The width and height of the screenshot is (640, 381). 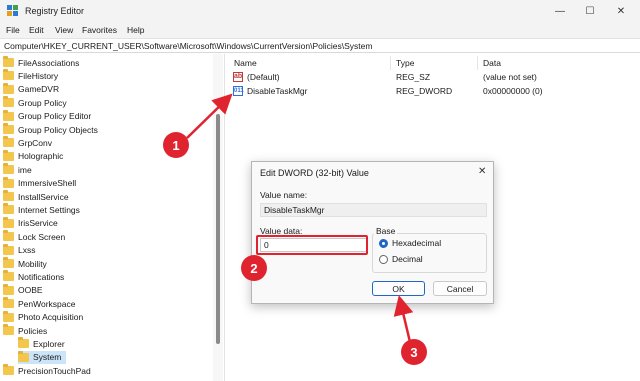 What do you see at coordinates (414, 352) in the screenshot?
I see `step-3-badge: 3` at bounding box center [414, 352].